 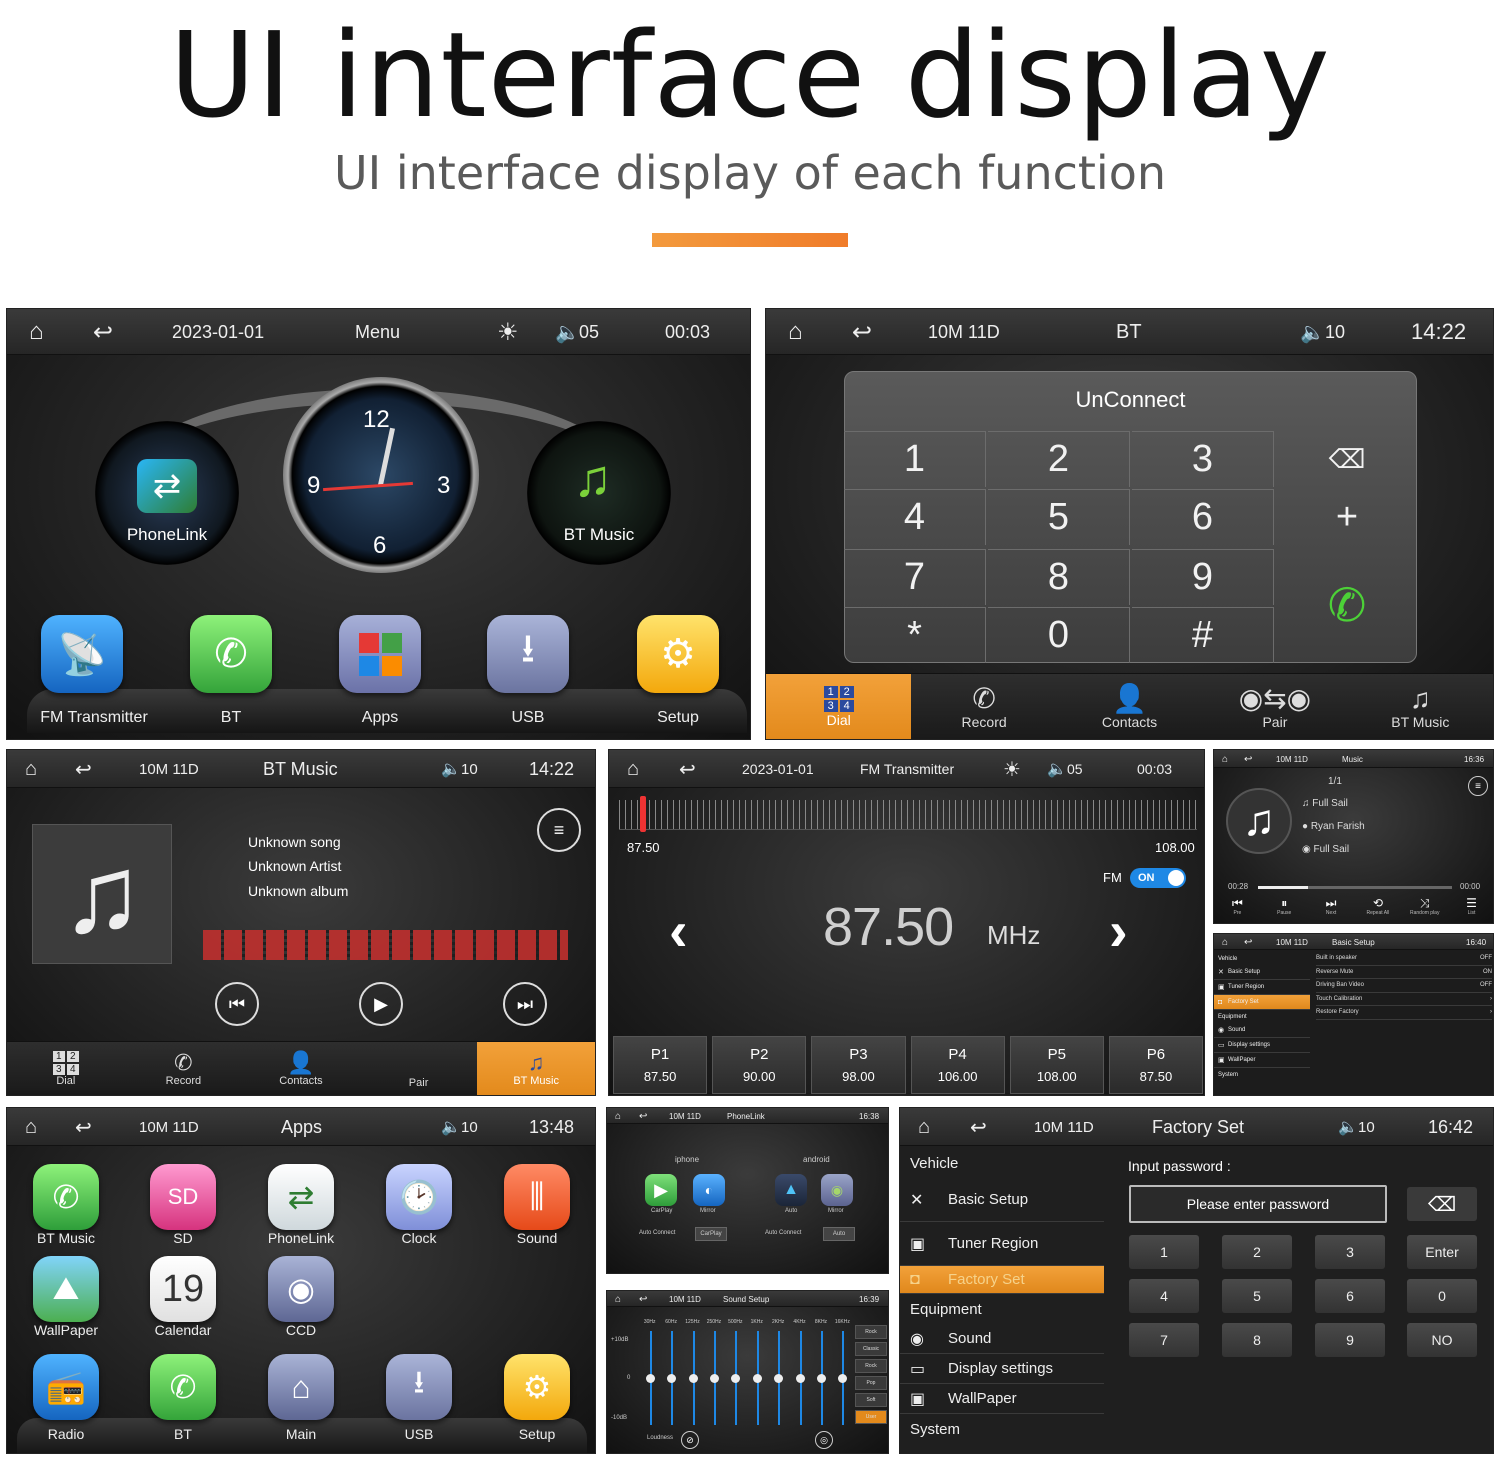 I want to click on auto-connect-android-select: Auto, so click(x=839, y=1234).